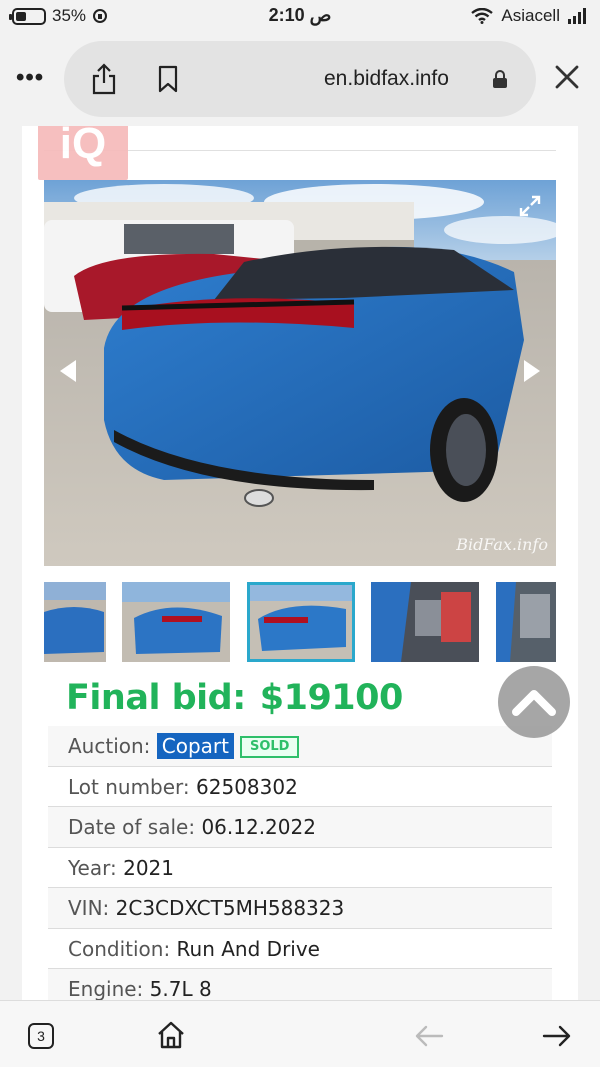 The image size is (600, 1067). Describe the element at coordinates (269, 747) in the screenshot. I see `sold-badge: SOLD` at that location.